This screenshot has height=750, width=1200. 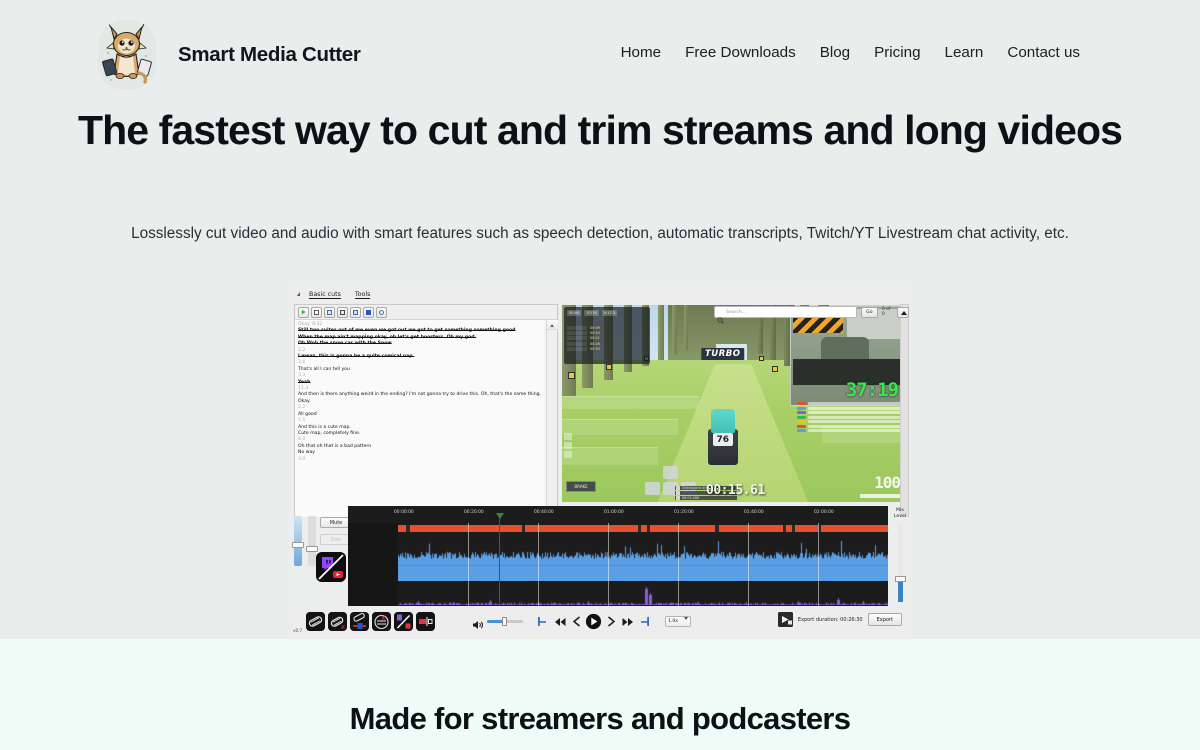 I want to click on transcript-toolbar, so click(x=426, y=312).